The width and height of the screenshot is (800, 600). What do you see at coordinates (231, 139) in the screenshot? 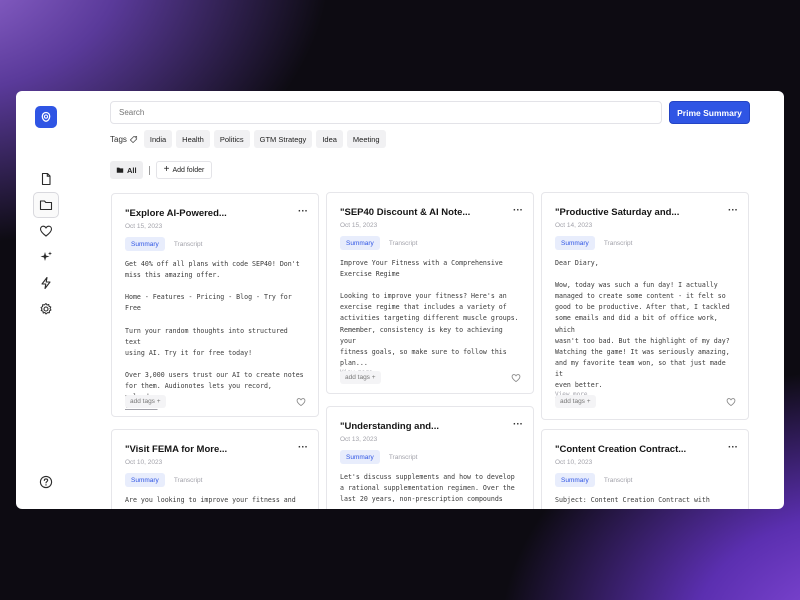
I see `tag-chip: Politics` at bounding box center [231, 139].